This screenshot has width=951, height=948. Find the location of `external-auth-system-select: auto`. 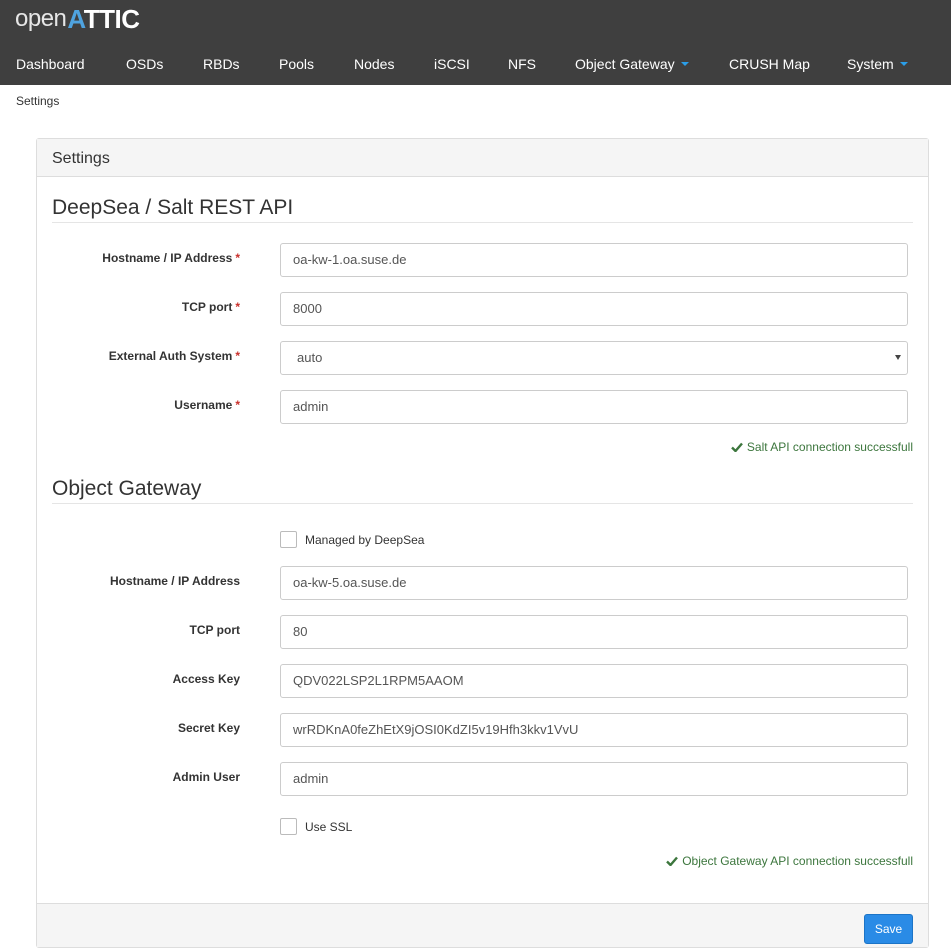

external-auth-system-select: auto is located at coordinates (594, 358).